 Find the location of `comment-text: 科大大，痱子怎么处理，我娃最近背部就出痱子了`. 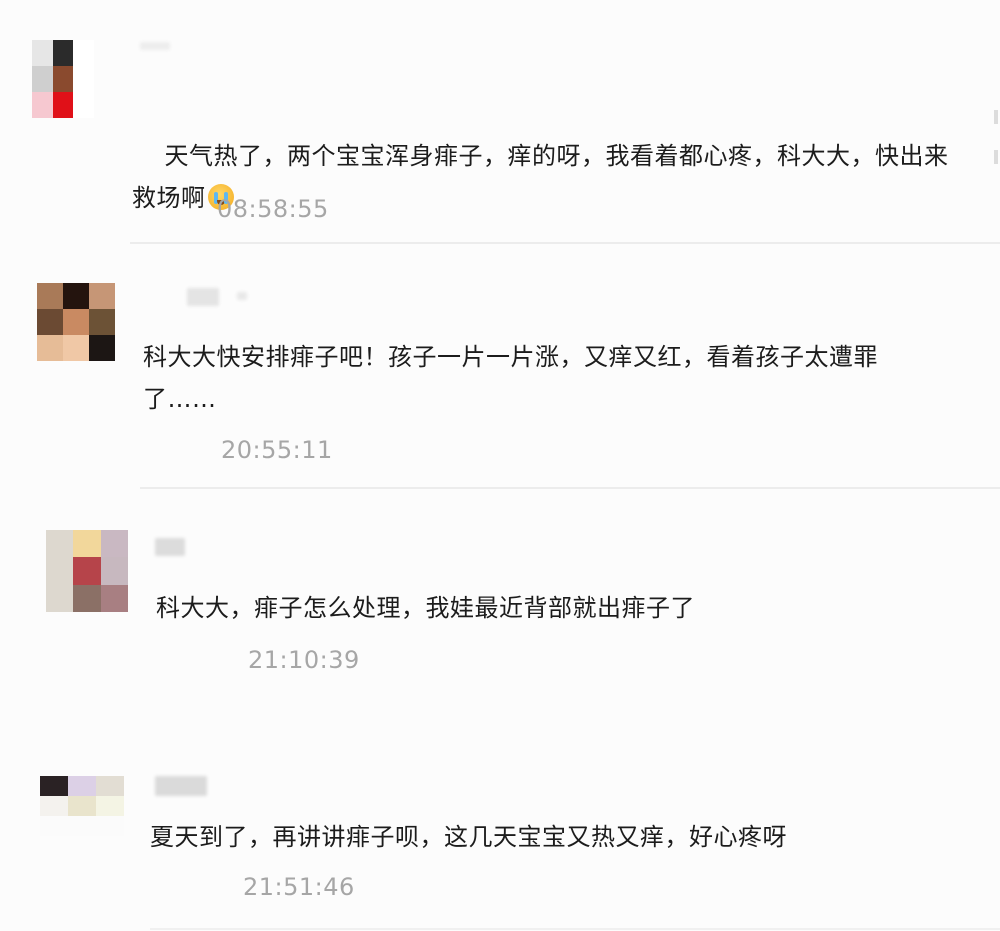

comment-text: 科大大，痱子怎么处理，我娃最近背部就出痱子了 is located at coordinates (425, 608).